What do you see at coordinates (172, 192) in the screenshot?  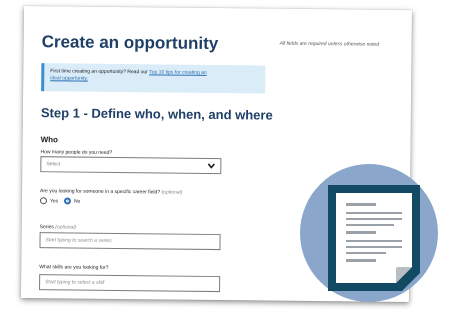 I see `career-field-optional-tag: (optional)` at bounding box center [172, 192].